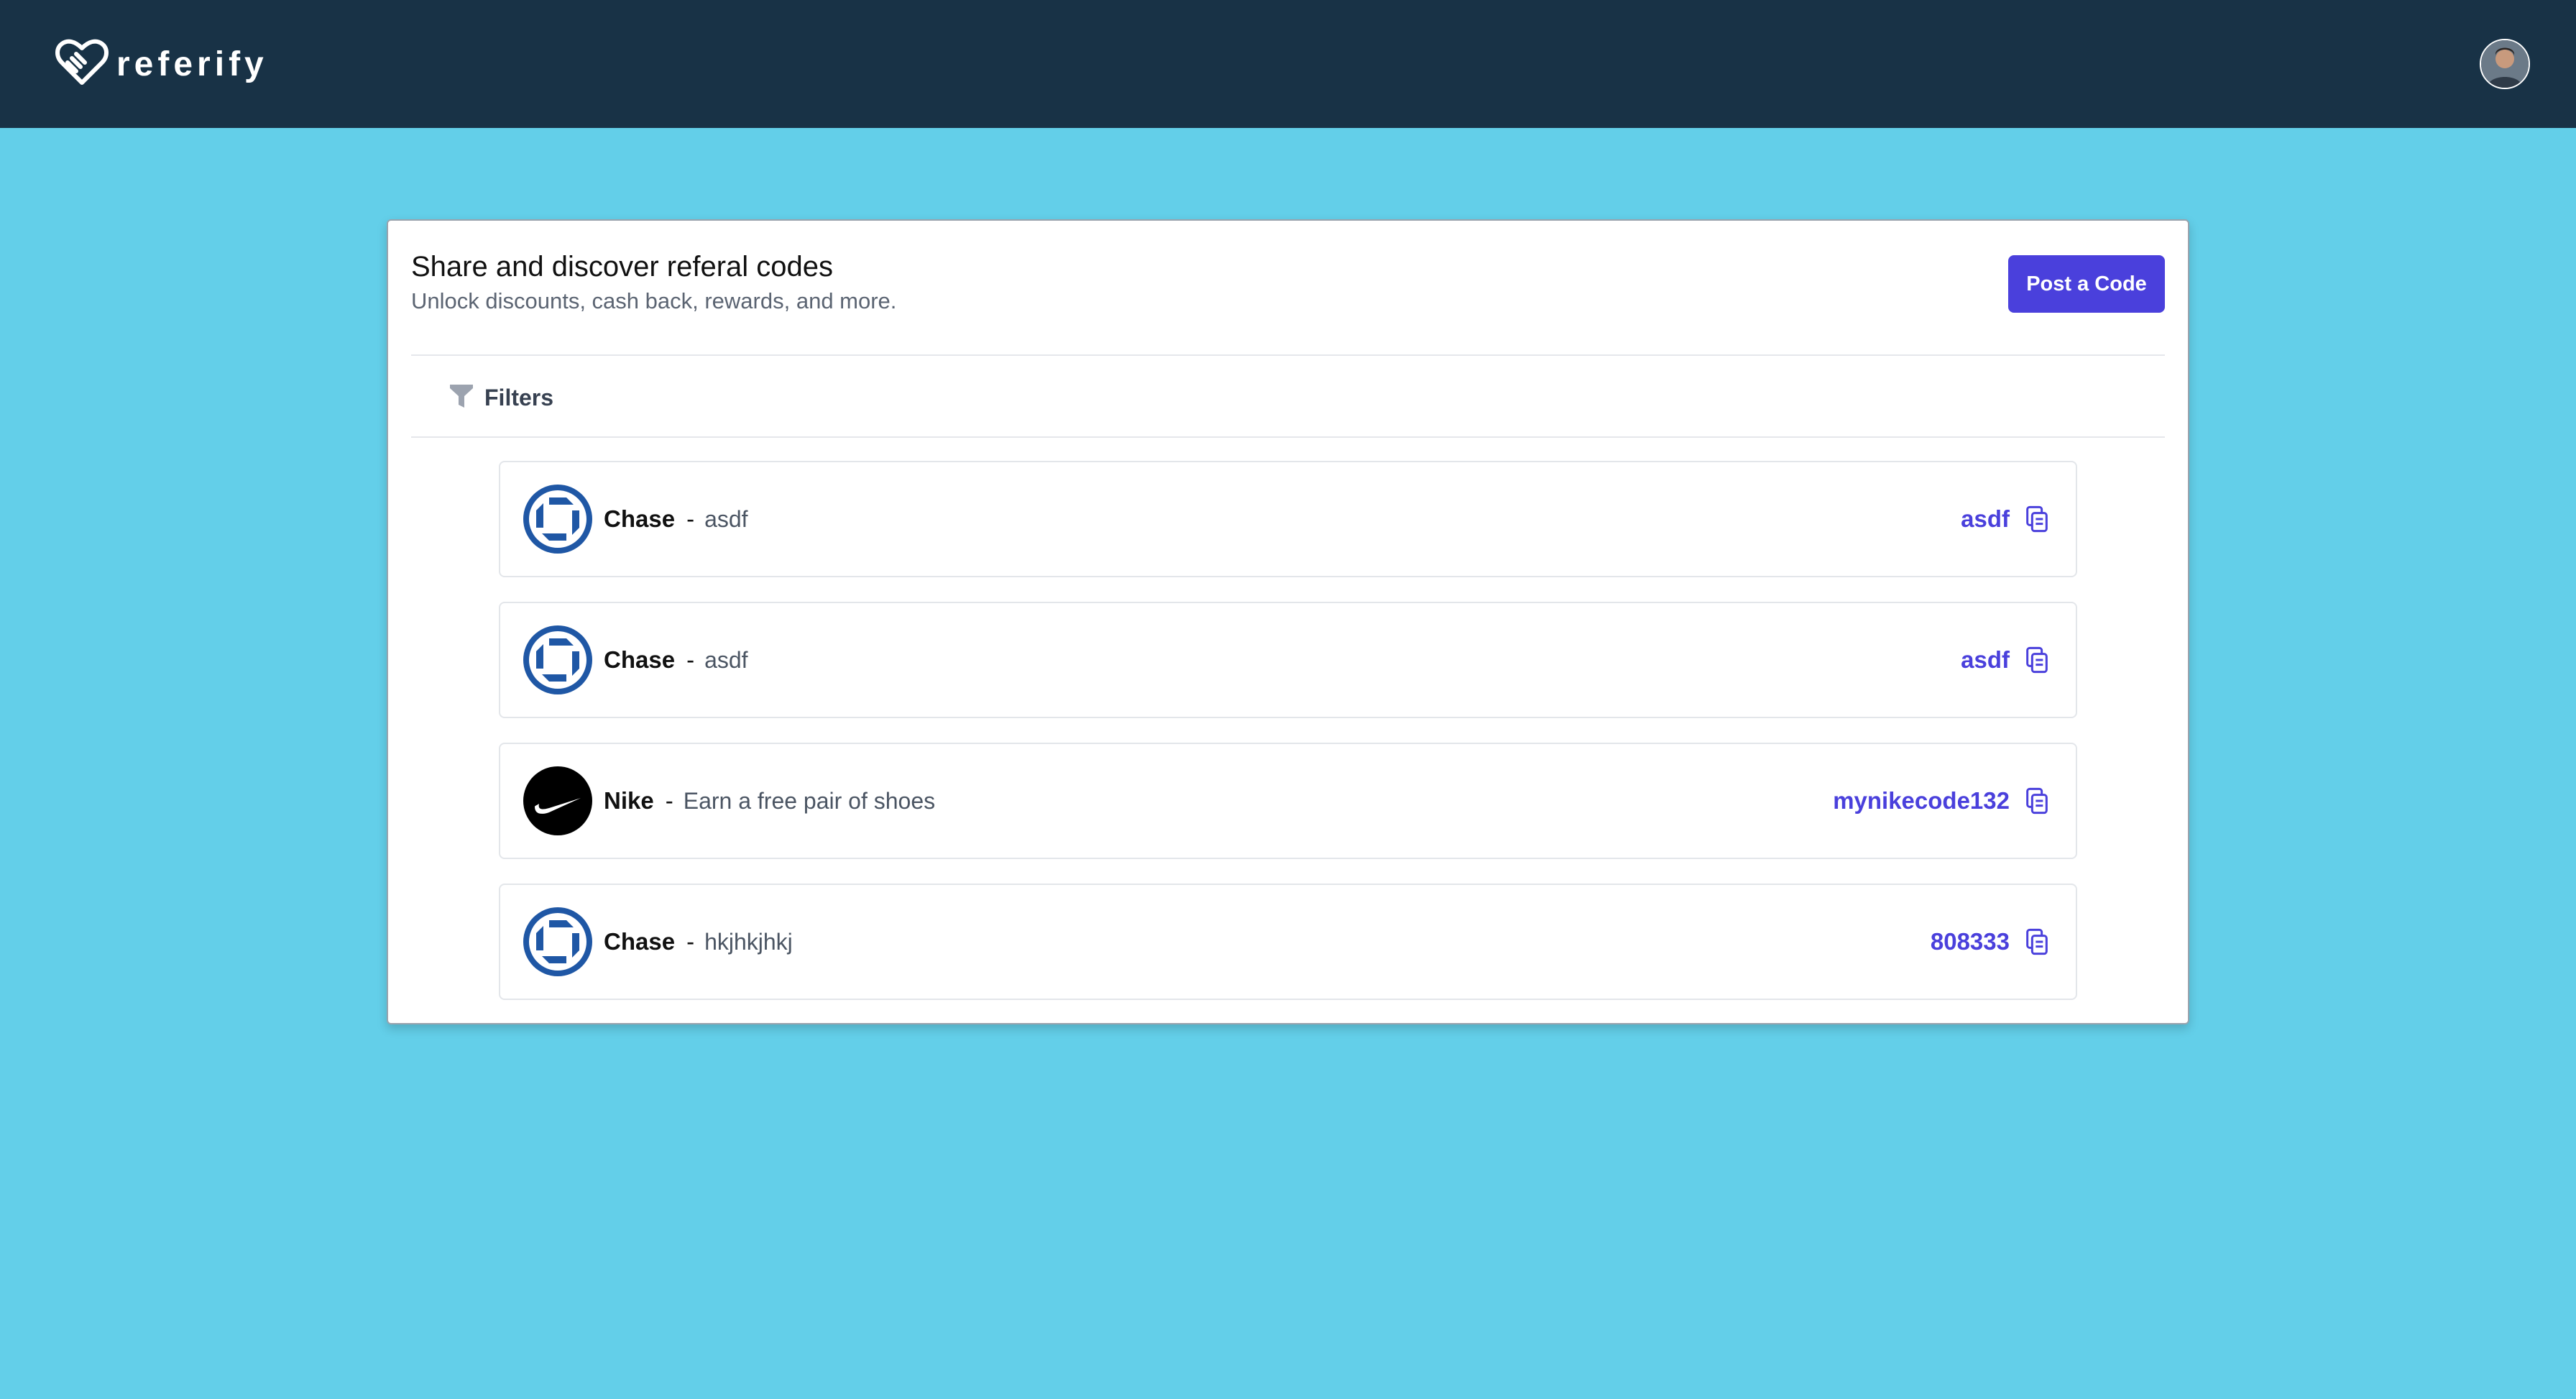  What do you see at coordinates (622, 267) in the screenshot?
I see `page-title: Share and discover referal codes` at bounding box center [622, 267].